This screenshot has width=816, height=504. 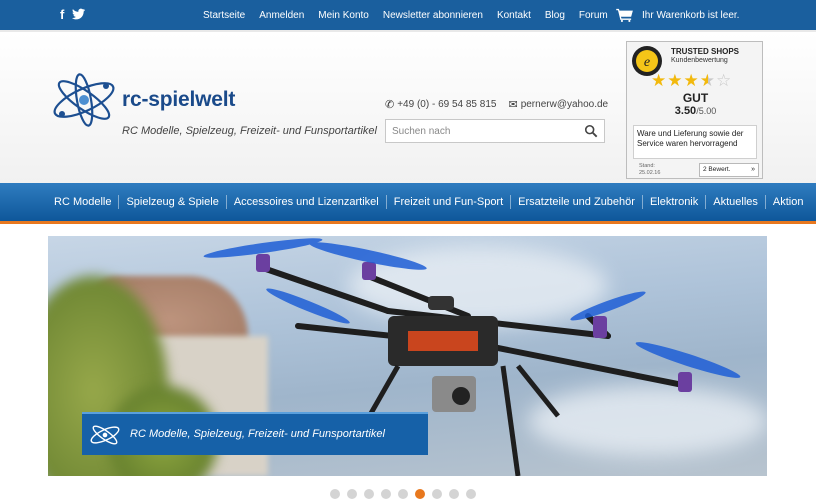 I want to click on phone-icon: ✆, so click(x=390, y=105).